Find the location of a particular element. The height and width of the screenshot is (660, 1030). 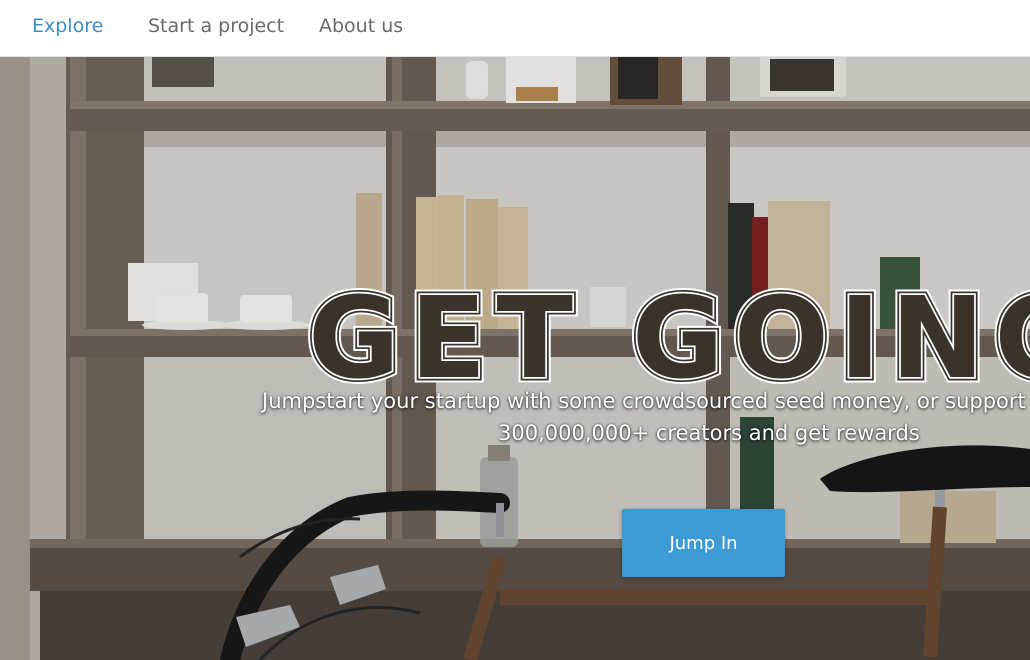

nav-explore-link: Explore is located at coordinates (67, 26).